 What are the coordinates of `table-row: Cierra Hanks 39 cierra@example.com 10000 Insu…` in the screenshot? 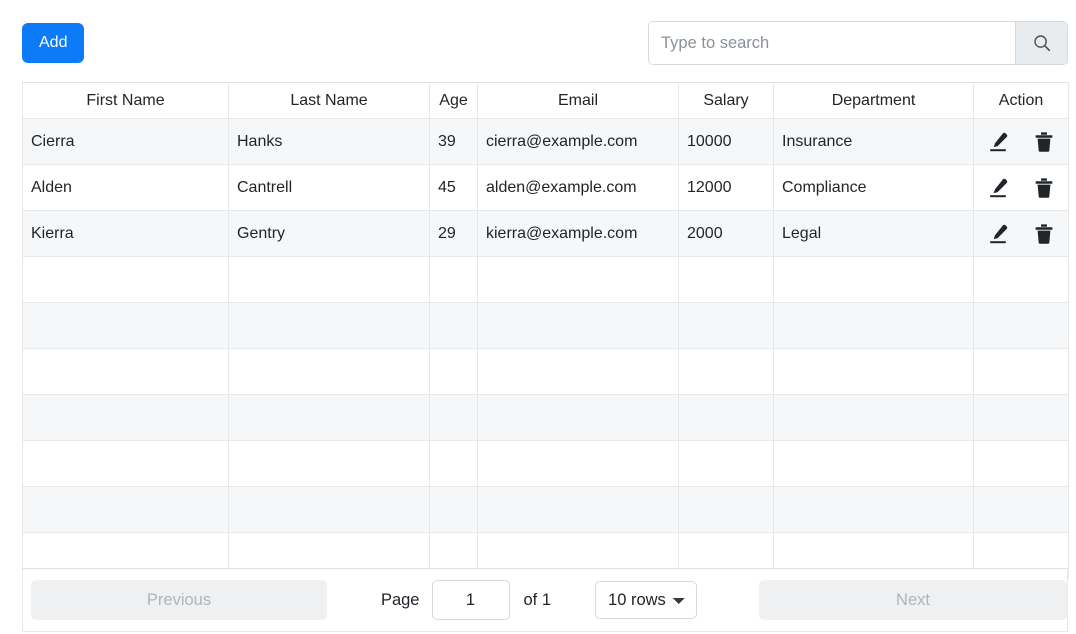 It's located at (545, 141).